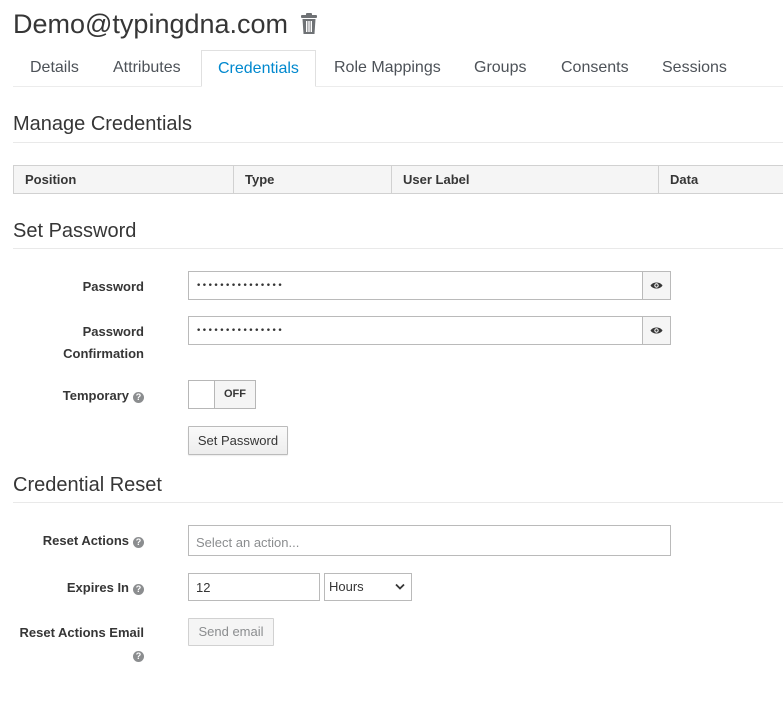 The width and height of the screenshot is (783, 710). I want to click on password-confirmation-label-line1: Password, so click(113, 331).